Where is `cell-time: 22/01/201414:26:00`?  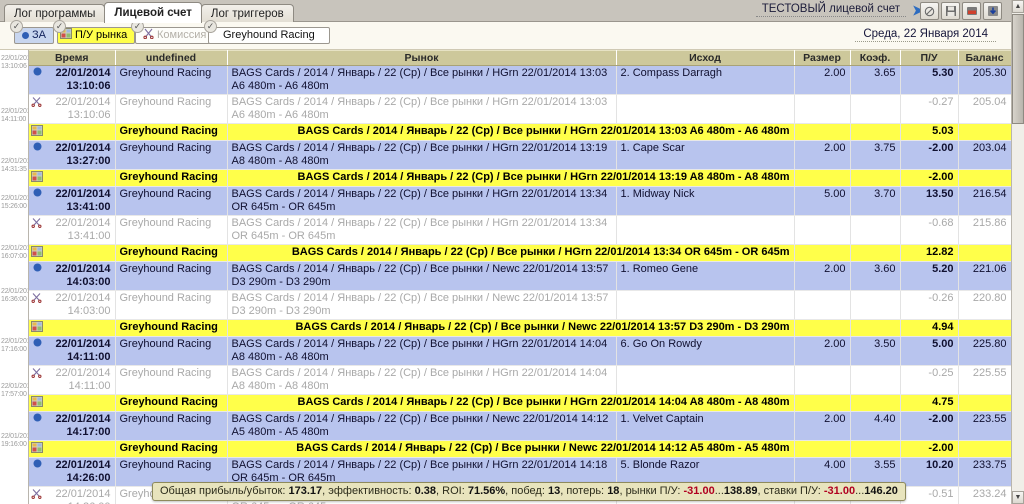
cell-time: 22/01/201414:26:00 is located at coordinates (72, 472).